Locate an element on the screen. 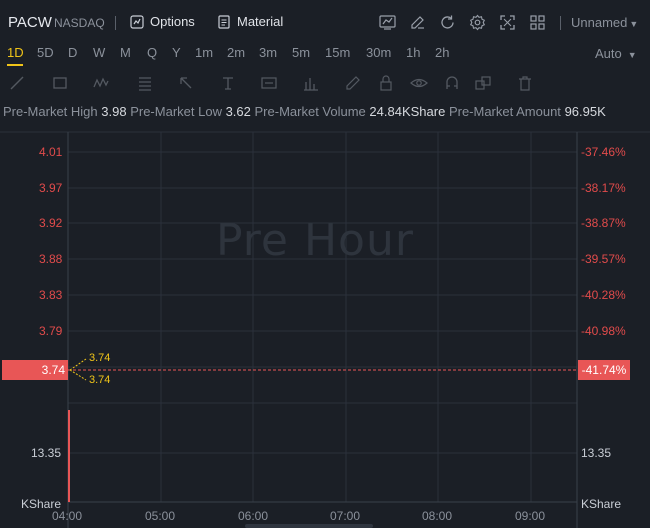 This screenshot has width=650, height=528. session-watermark: Pre Hour is located at coordinates (315, 240).